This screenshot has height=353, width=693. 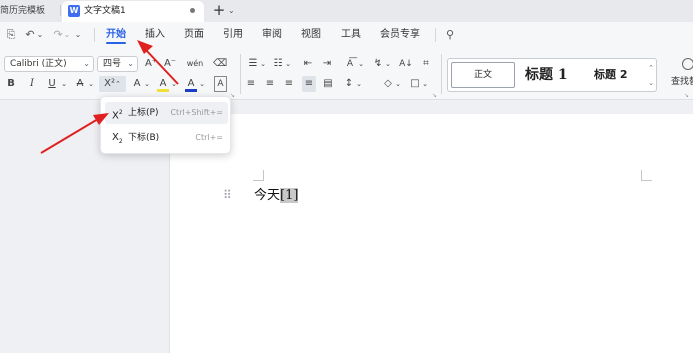 I want to click on distribute-icon: ▤, so click(x=328, y=84).